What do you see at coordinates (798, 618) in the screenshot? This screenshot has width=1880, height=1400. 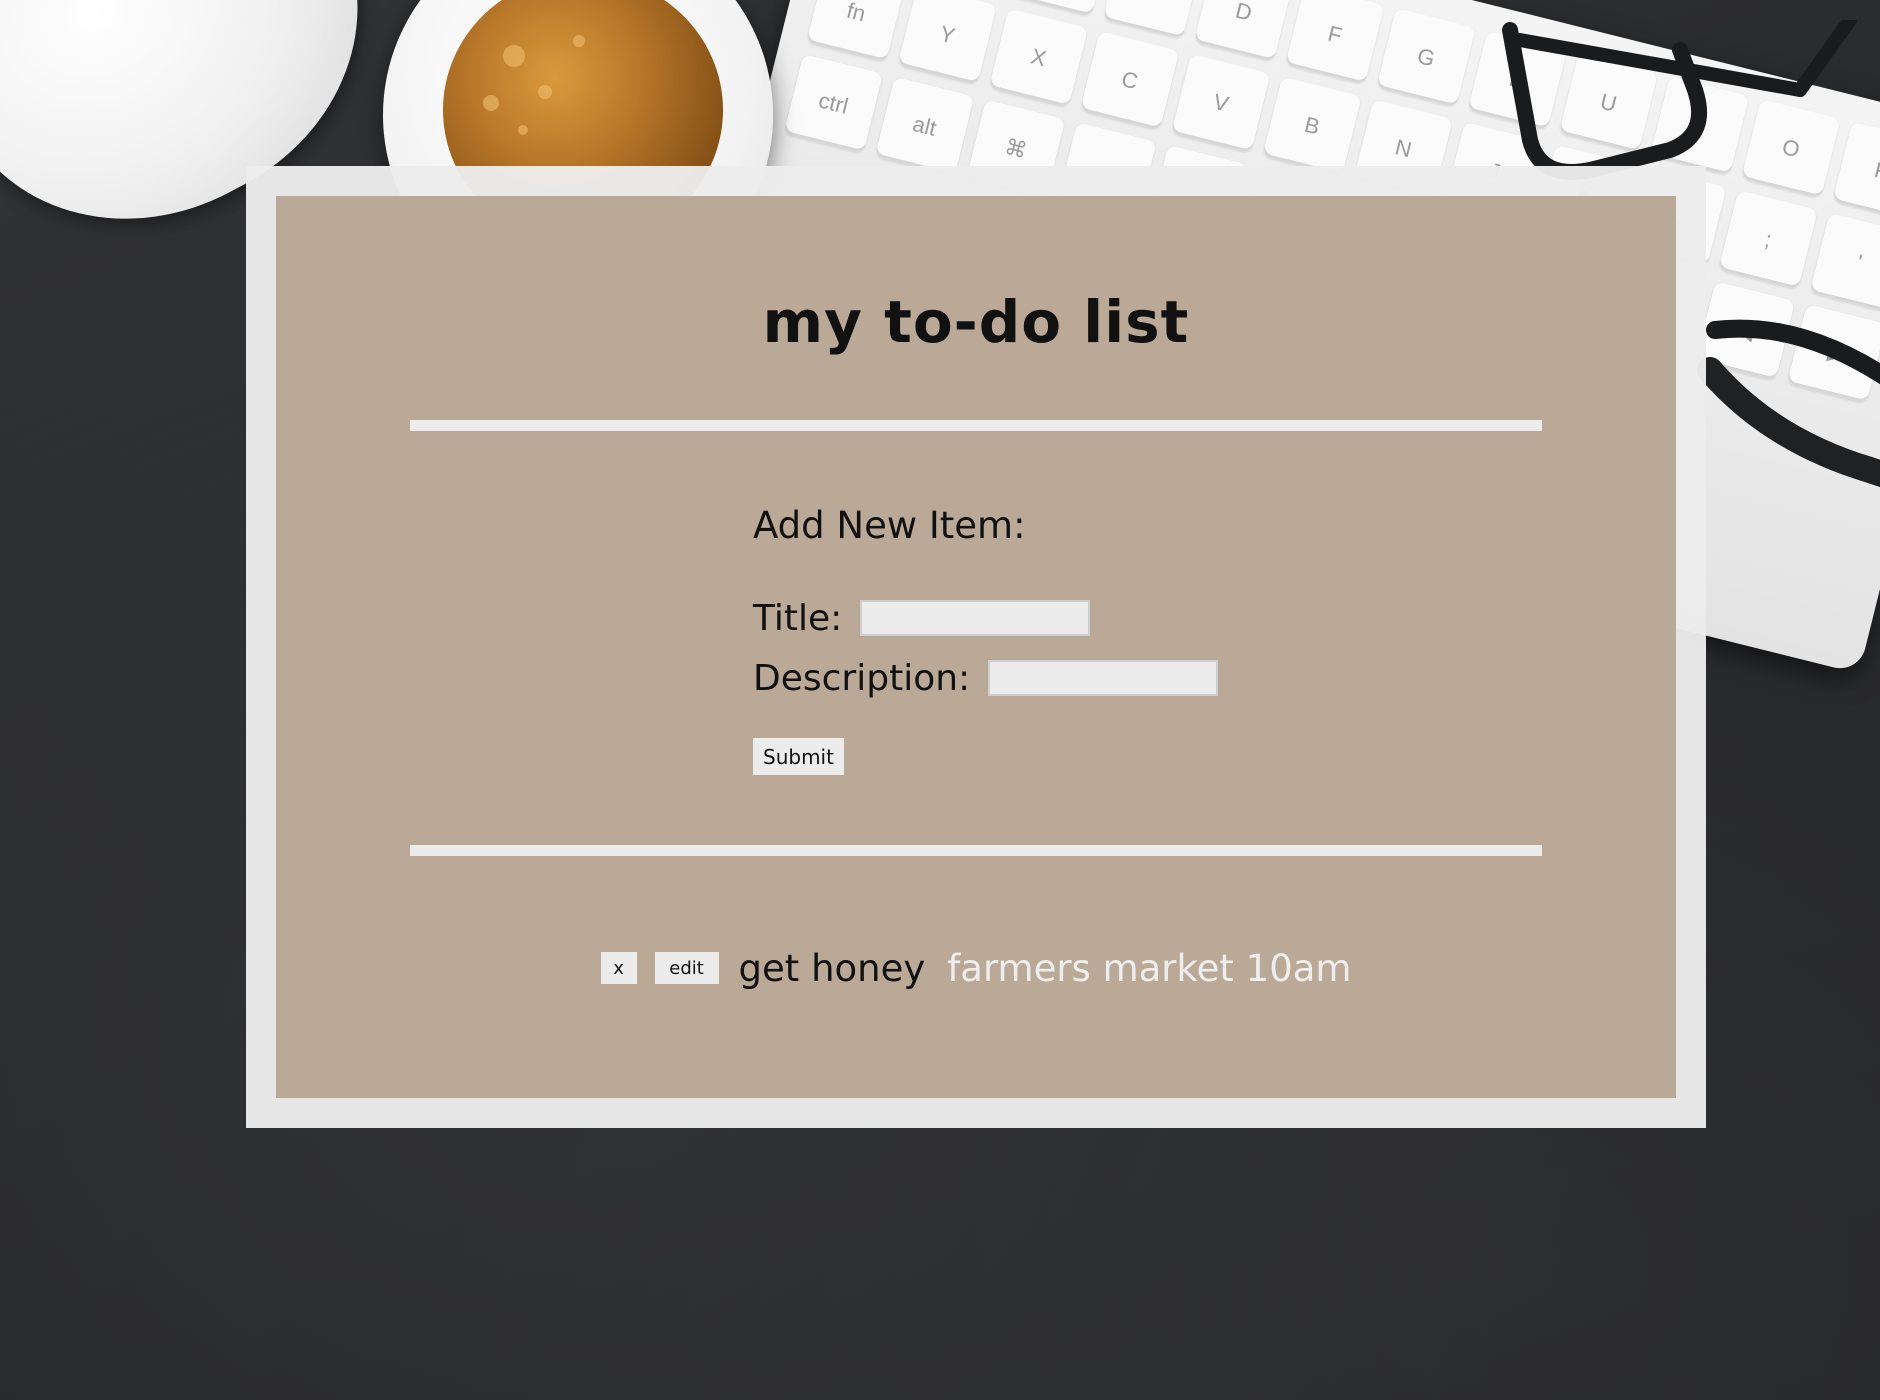 I see `title-label: Title:` at bounding box center [798, 618].